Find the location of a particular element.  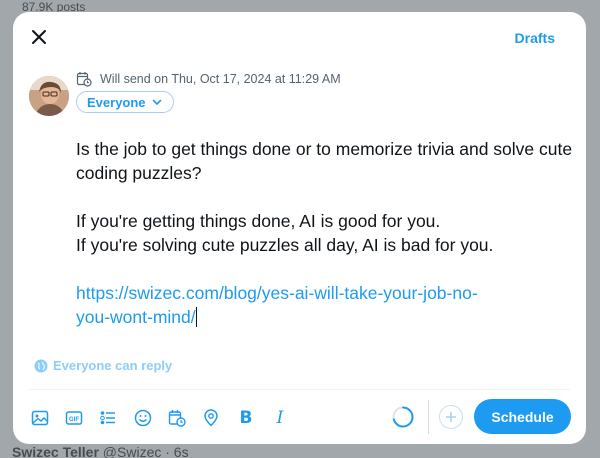

schedule-button: Schedule is located at coordinates (522, 416).